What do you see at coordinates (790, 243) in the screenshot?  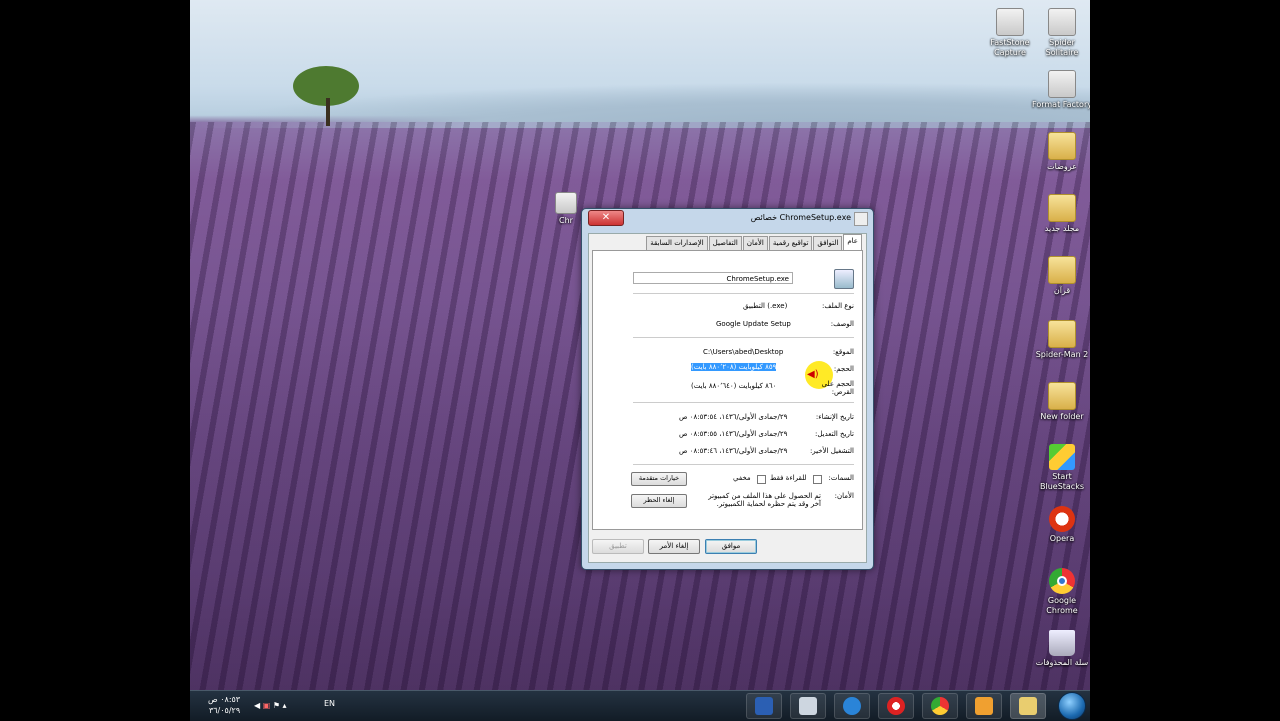 I see `tab-digital-signatures: تواقيع رقمية` at bounding box center [790, 243].